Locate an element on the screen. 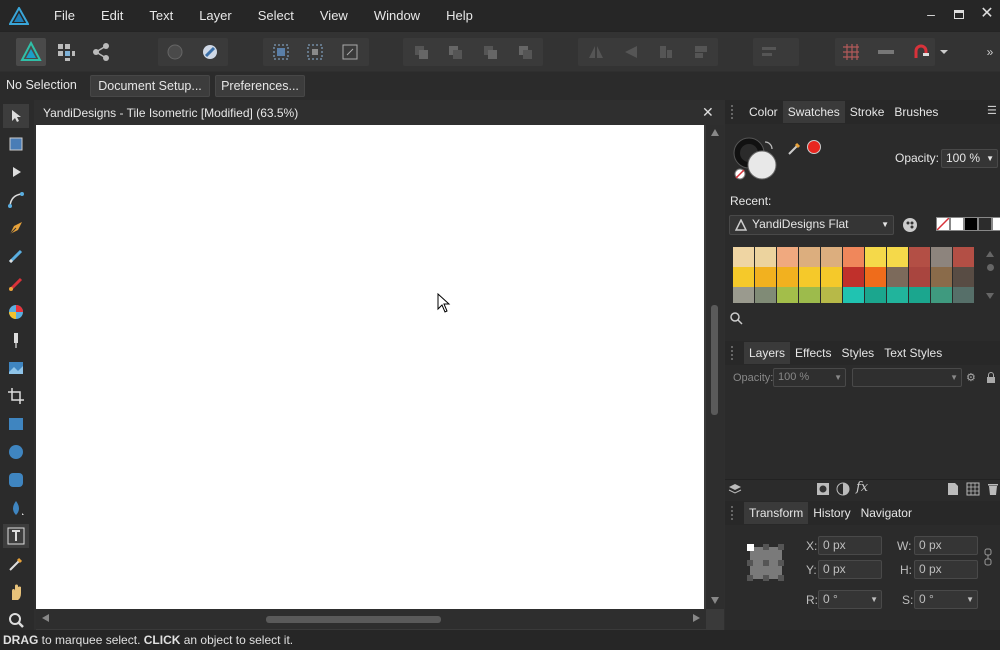 The height and width of the screenshot is (650, 1000). vertical-scrollbar is located at coordinates (715, 367).